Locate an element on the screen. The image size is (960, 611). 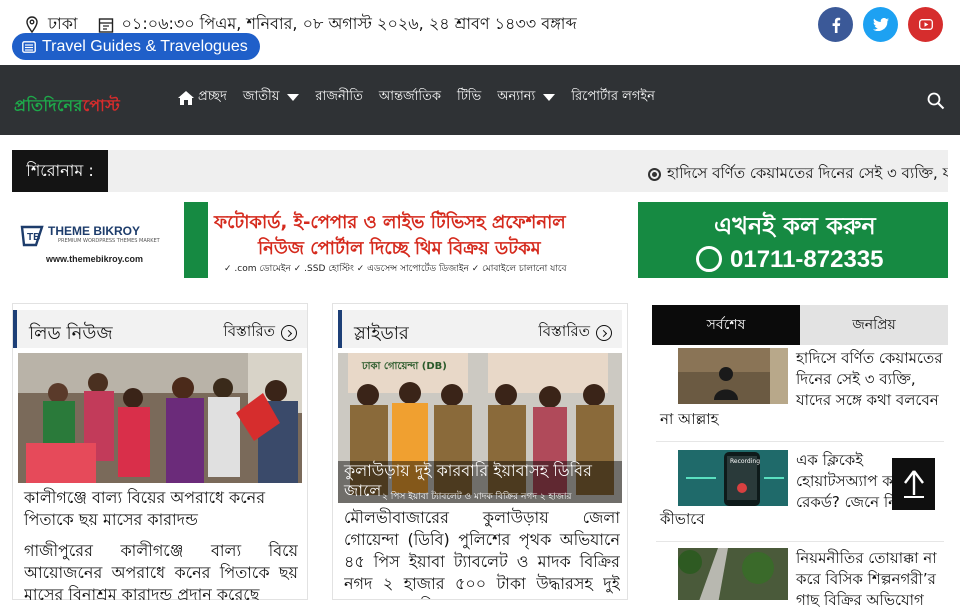
search-button is located at coordinates (936, 103).